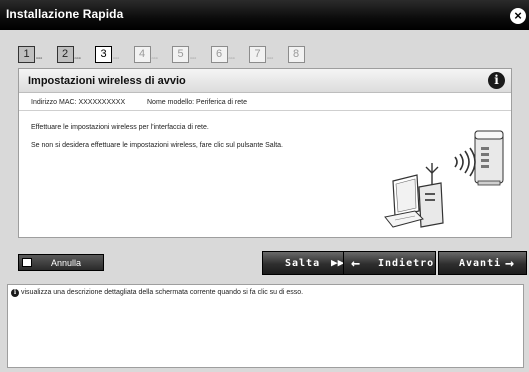 This screenshot has width=529, height=372. What do you see at coordinates (66, 263) in the screenshot?
I see `cancel-label: Annulla` at bounding box center [66, 263].